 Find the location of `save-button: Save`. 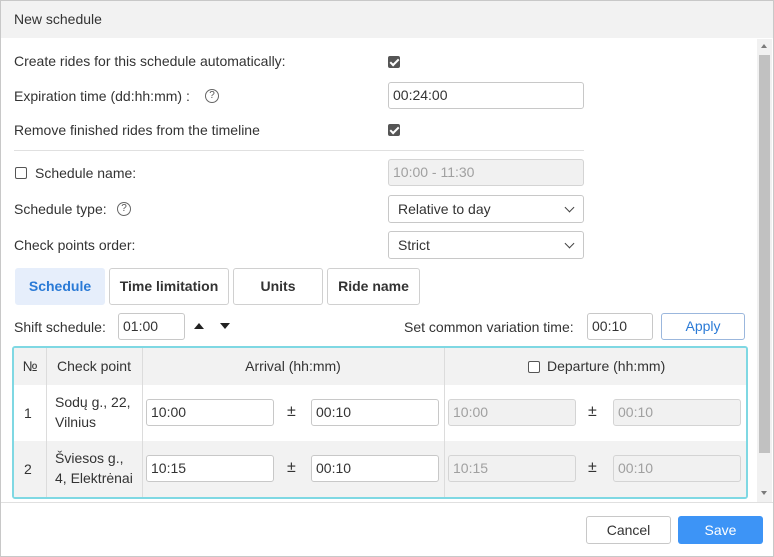

save-button: Save is located at coordinates (720, 530).